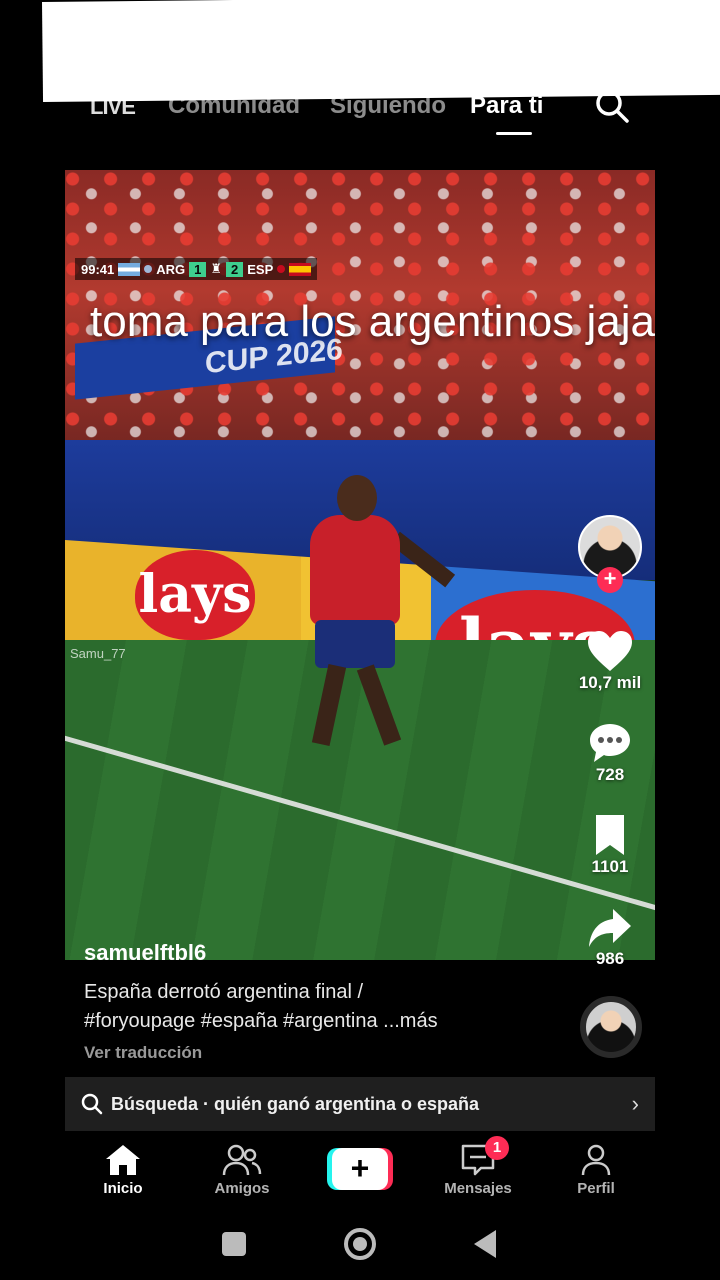 This screenshot has height=1280, width=720. I want to click on away-team: ESP, so click(260, 269).